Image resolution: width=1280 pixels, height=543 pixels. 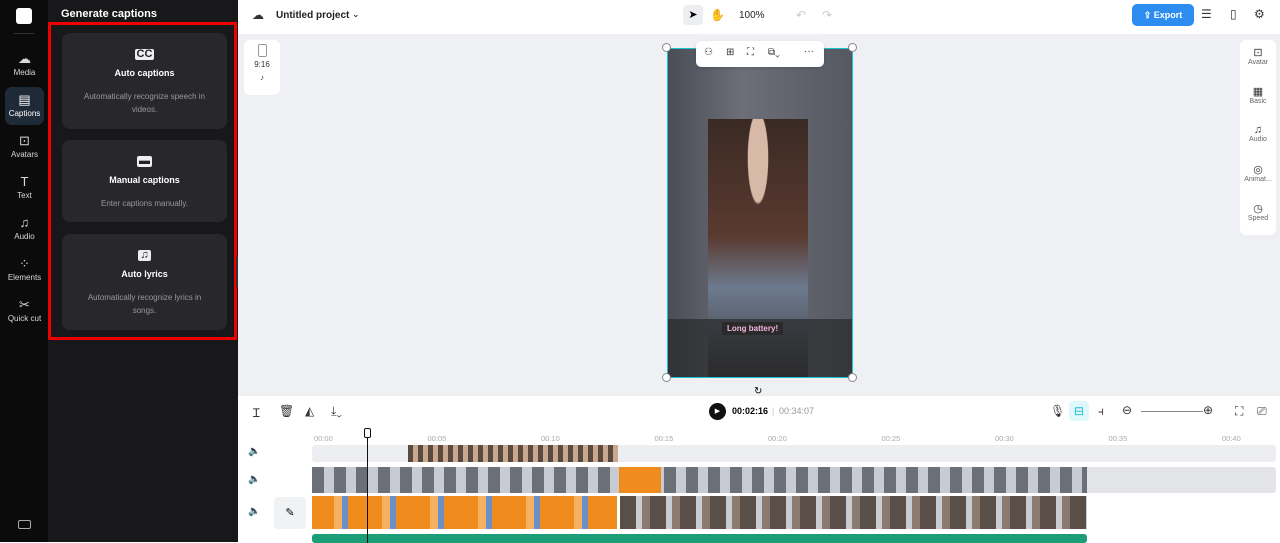 What do you see at coordinates (717, 411) in the screenshot?
I see `play-button: ▶` at bounding box center [717, 411].